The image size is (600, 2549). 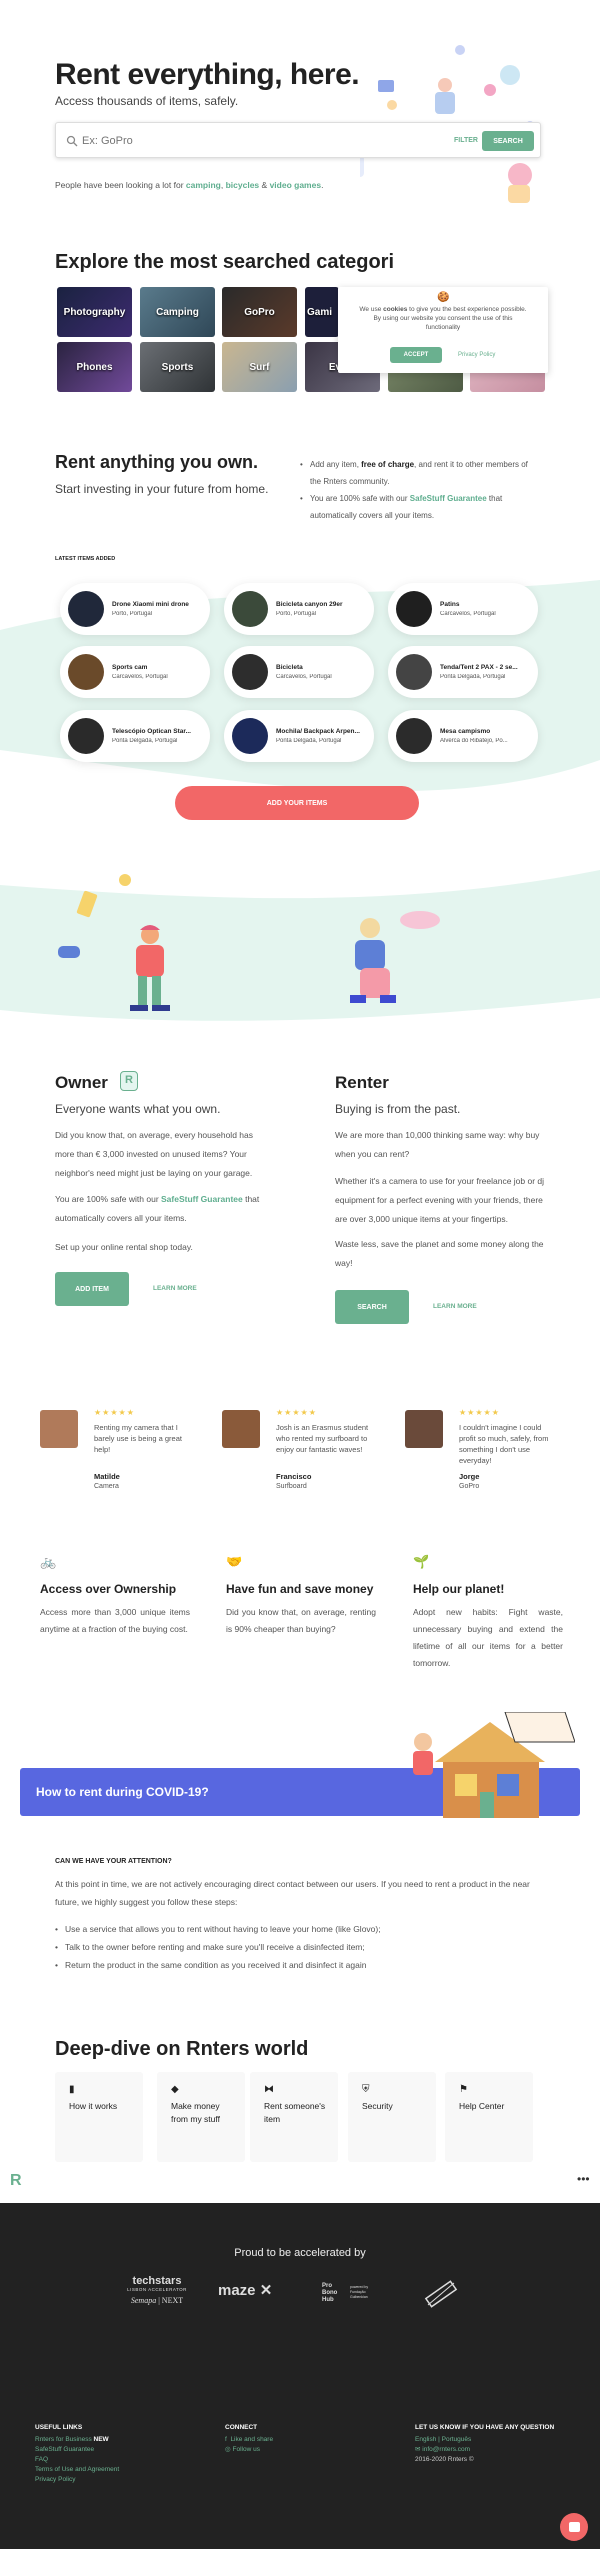 What do you see at coordinates (92, 1289) in the screenshot?
I see `add-item-button: ADD ITEM` at bounding box center [92, 1289].